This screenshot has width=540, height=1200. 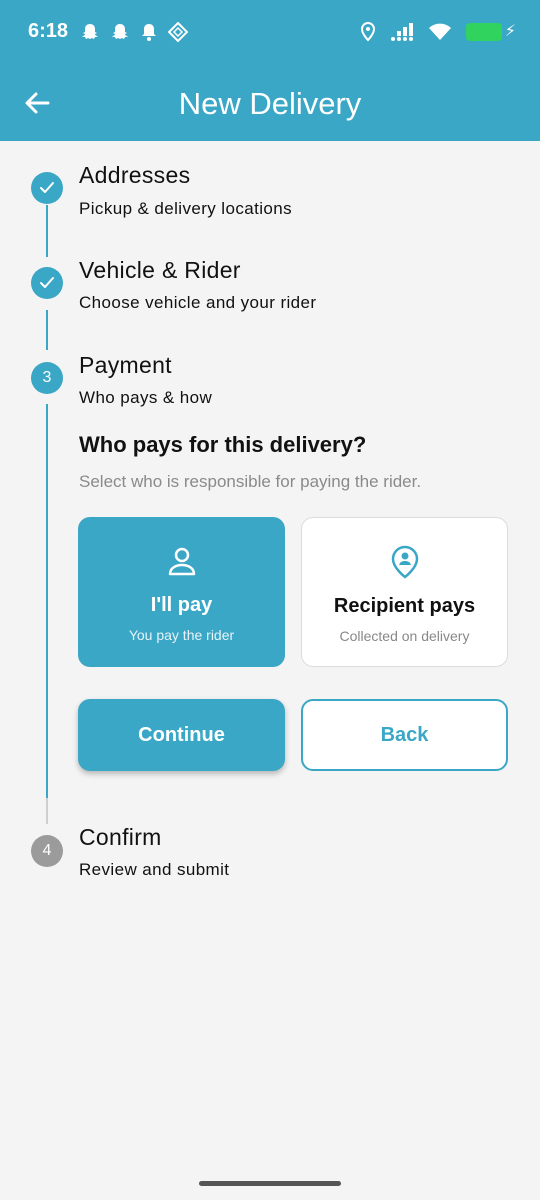 I want to click on wifi-icon, so click(x=440, y=31).